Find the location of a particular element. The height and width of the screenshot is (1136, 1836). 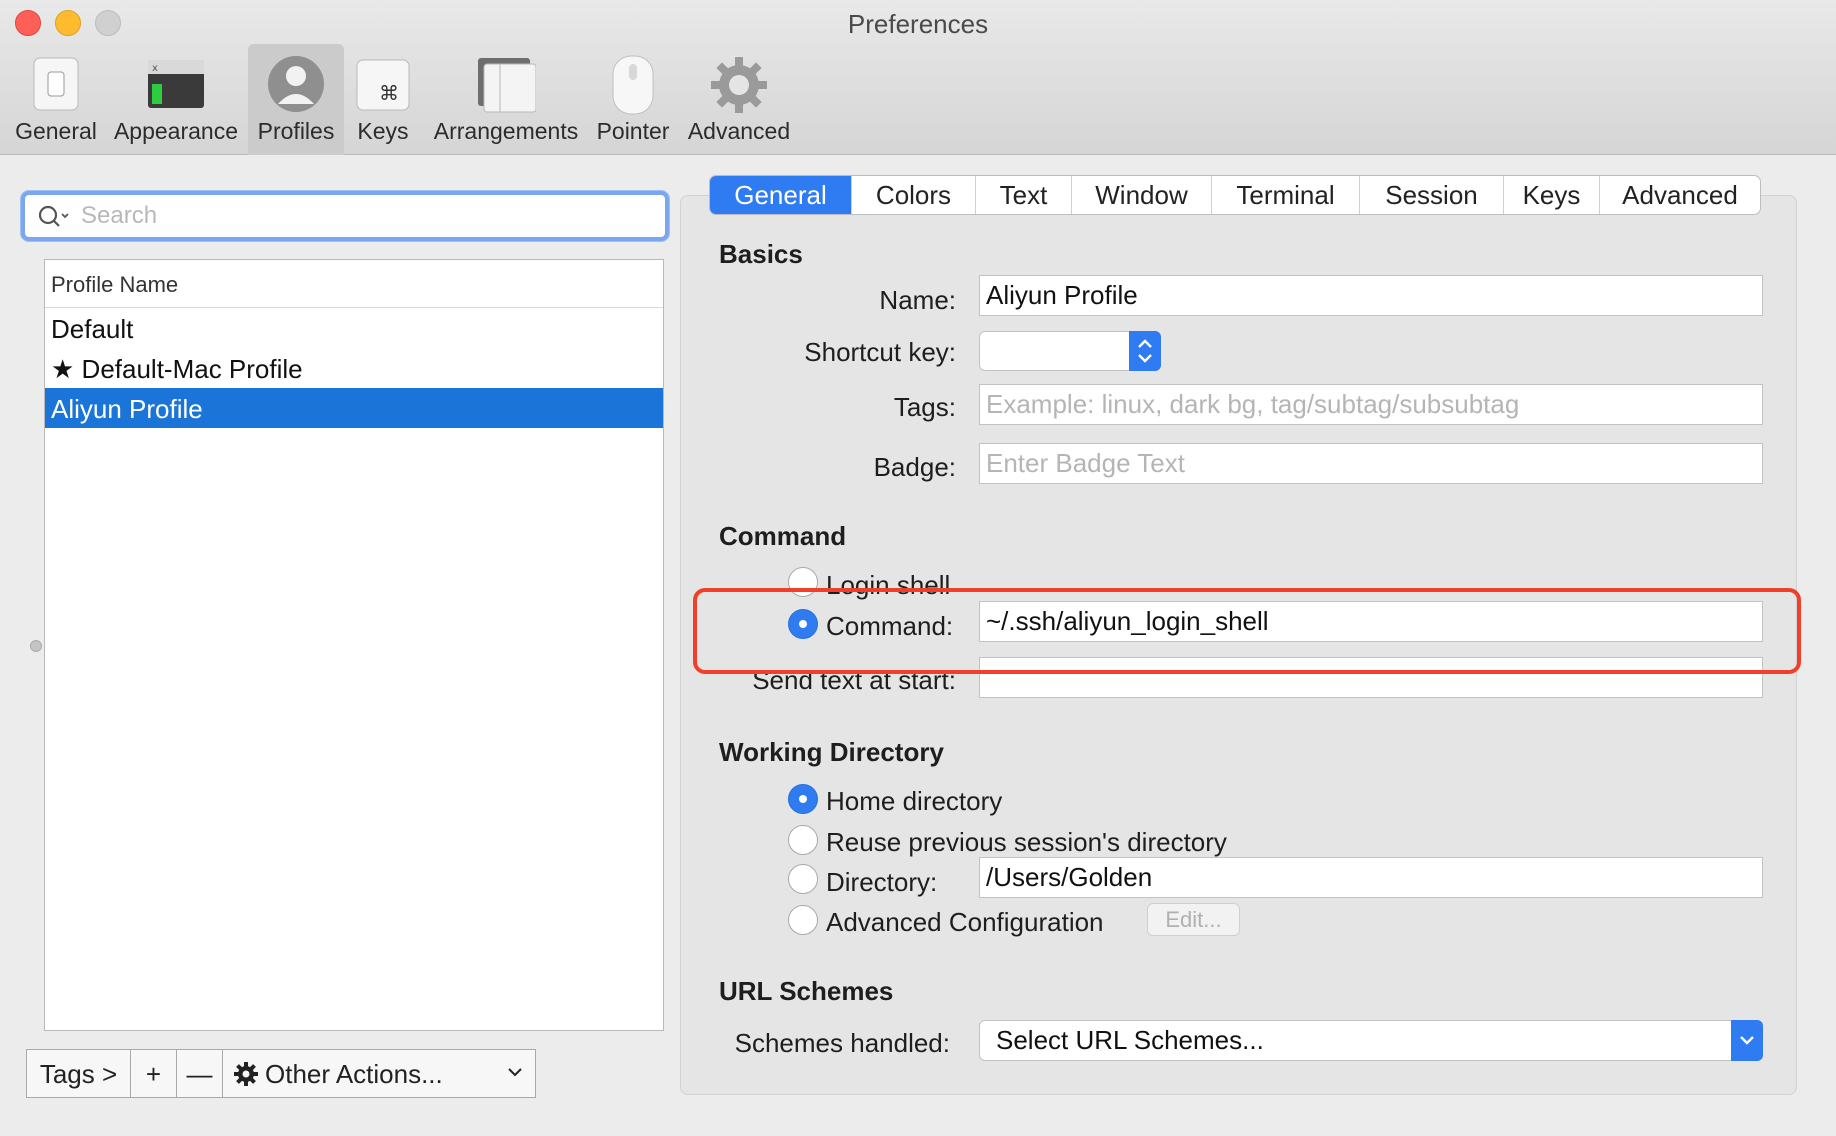

toolbar-label-advanced: Advanced is located at coordinates (739, 131).